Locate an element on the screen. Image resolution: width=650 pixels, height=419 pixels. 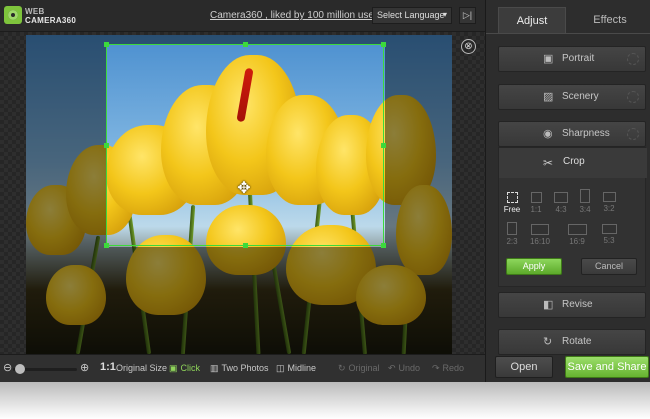
undo-label: Undo is located at coordinates (409, 368).